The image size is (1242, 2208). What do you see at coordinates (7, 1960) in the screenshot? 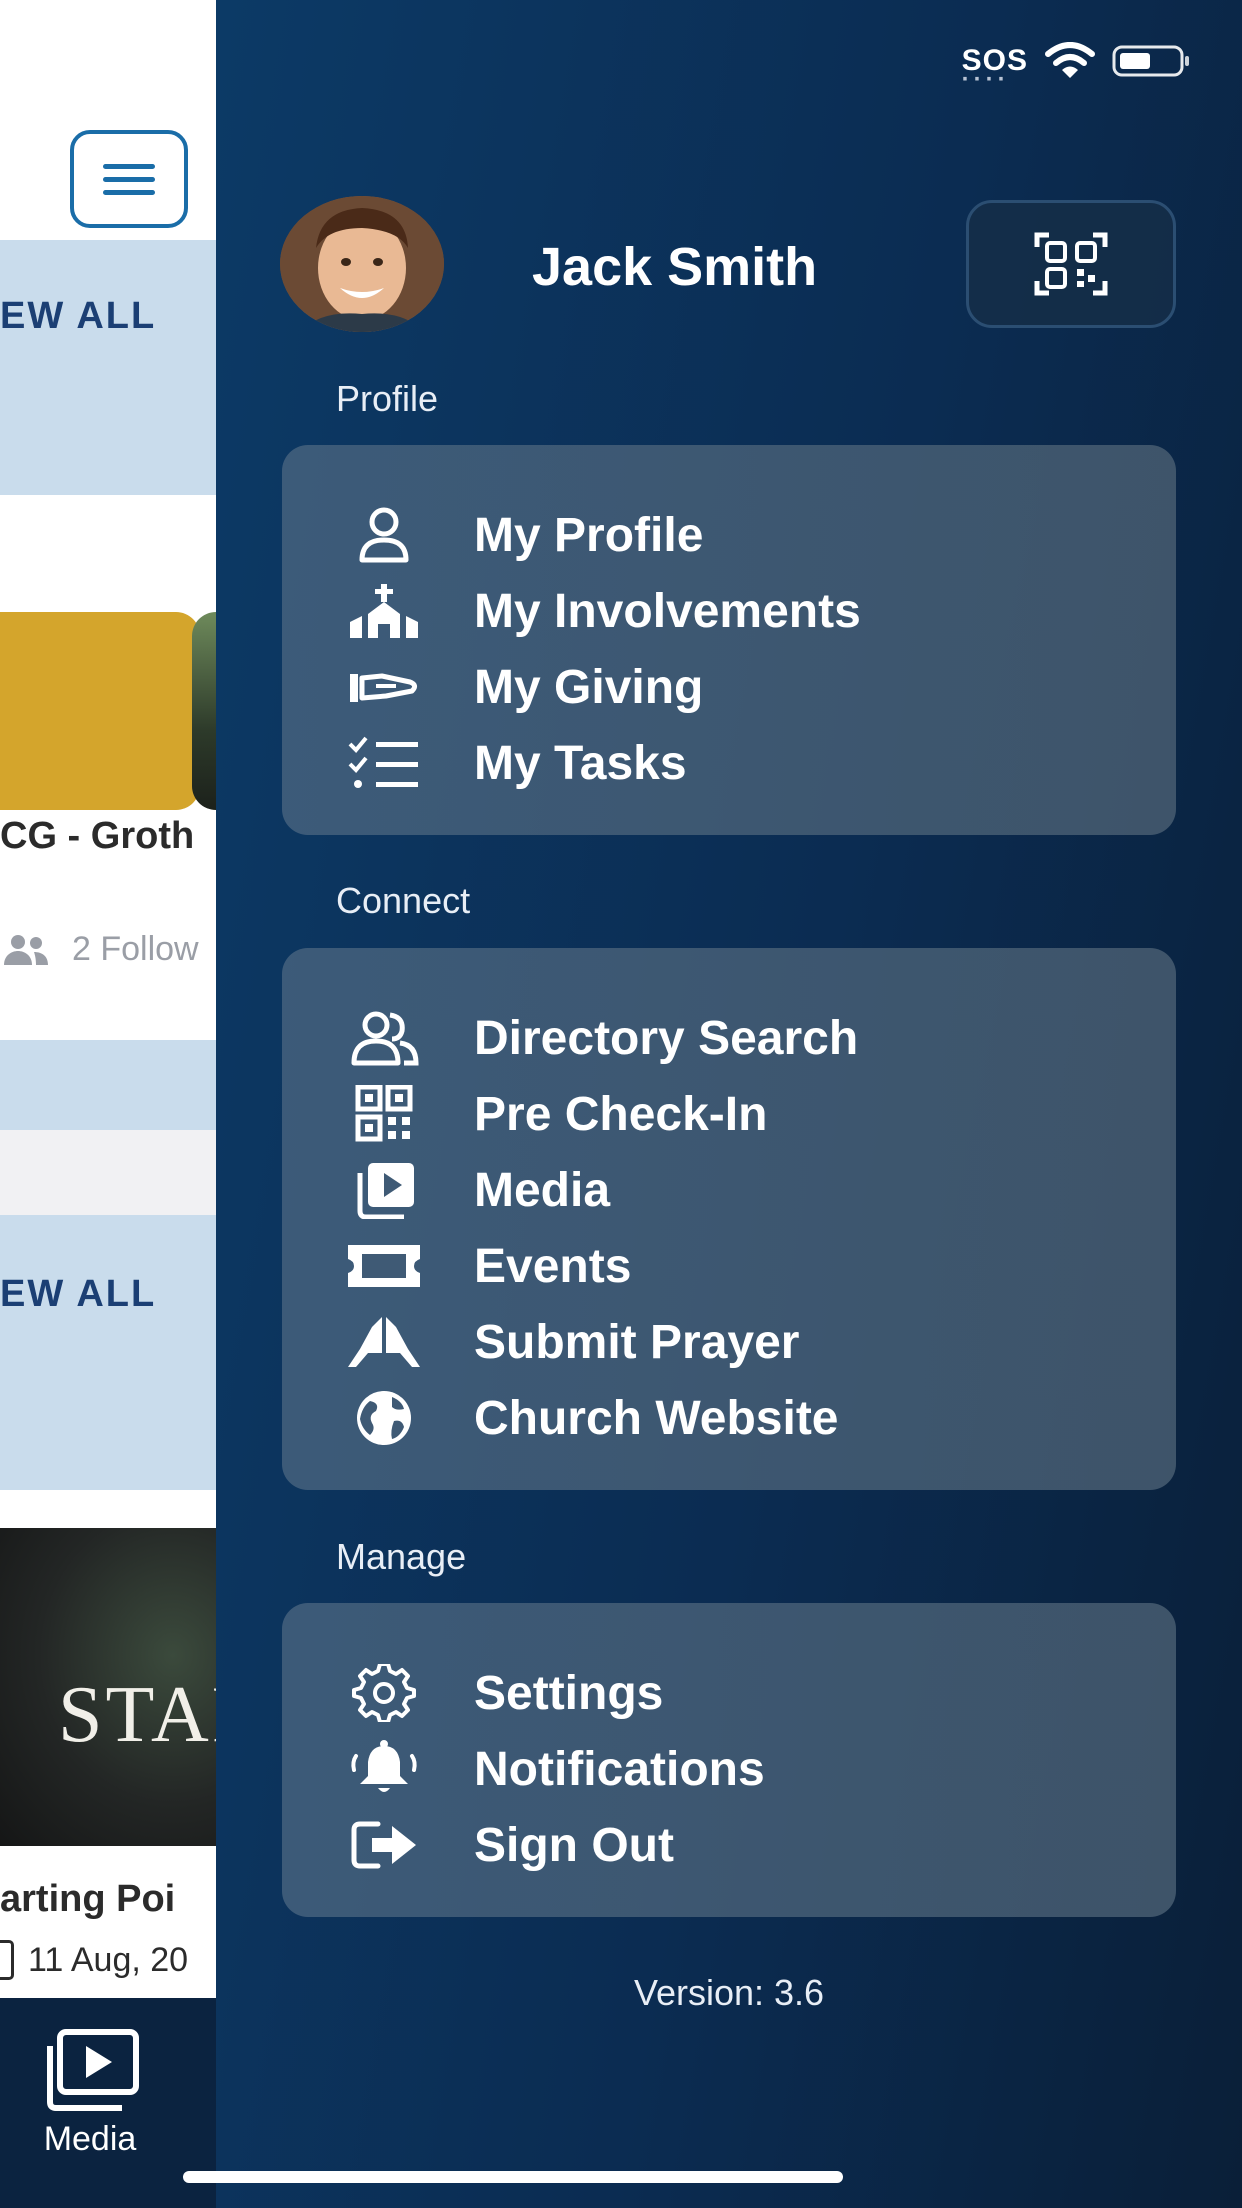
I see `calendar-icon` at bounding box center [7, 1960].